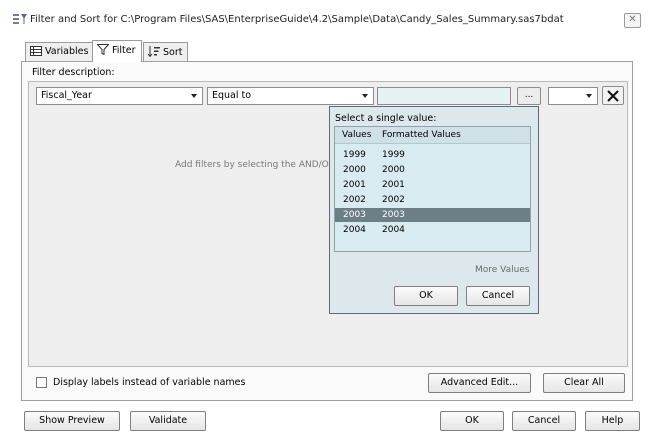  What do you see at coordinates (119, 96) in the screenshot?
I see `variable-select: Fiscal_Year` at bounding box center [119, 96].